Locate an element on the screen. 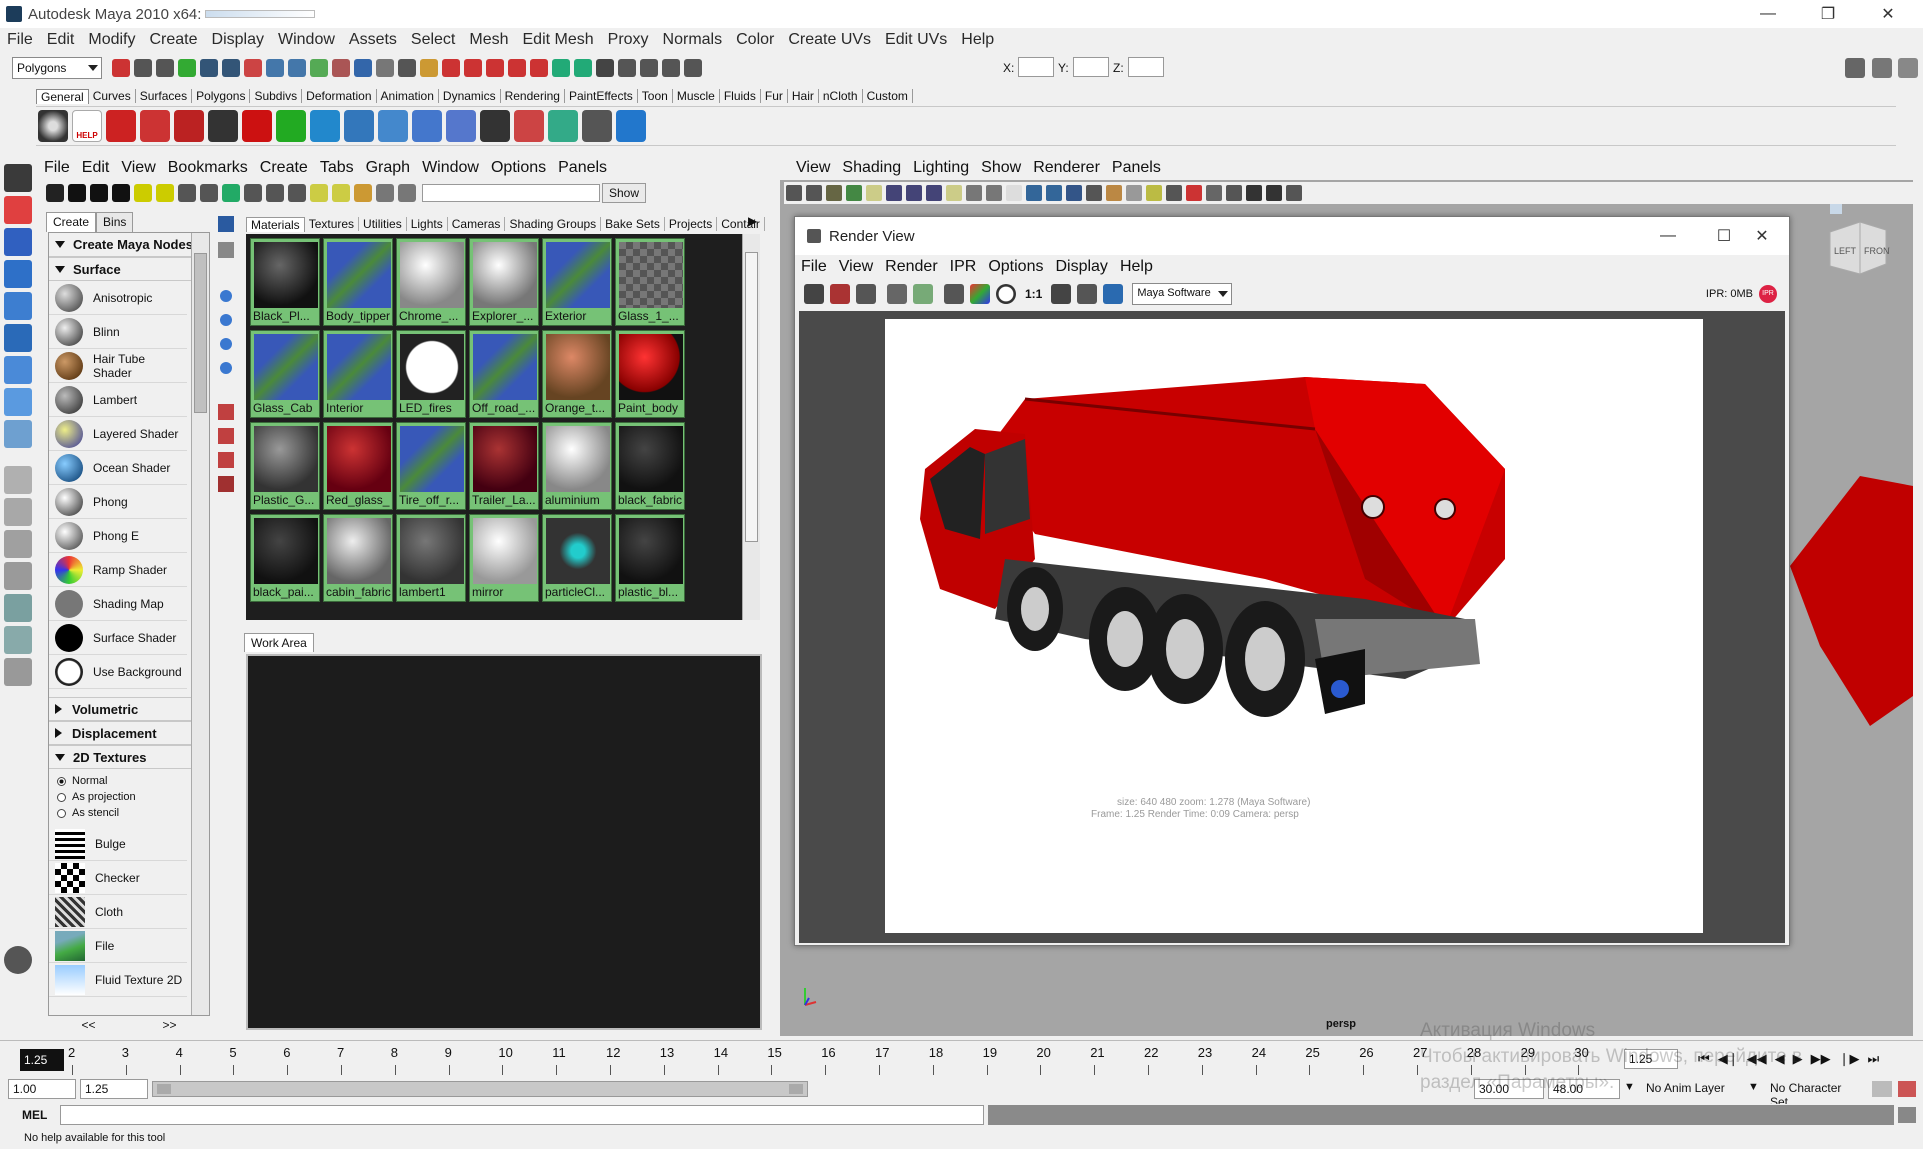 The width and height of the screenshot is (1923, 1149). node-bulge: Bulge is located at coordinates (118, 844).